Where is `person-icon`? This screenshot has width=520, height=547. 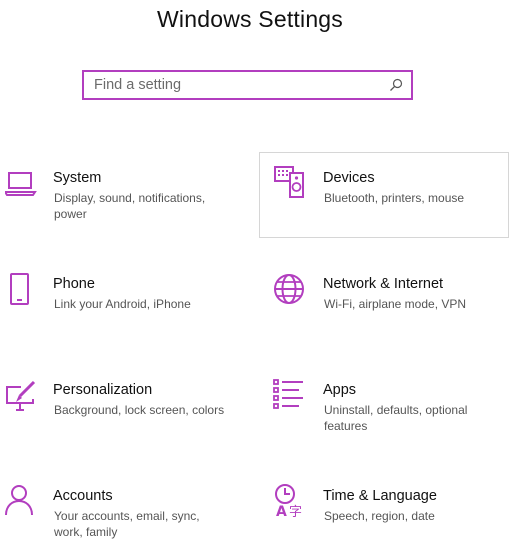
person-icon is located at coordinates (19, 500).